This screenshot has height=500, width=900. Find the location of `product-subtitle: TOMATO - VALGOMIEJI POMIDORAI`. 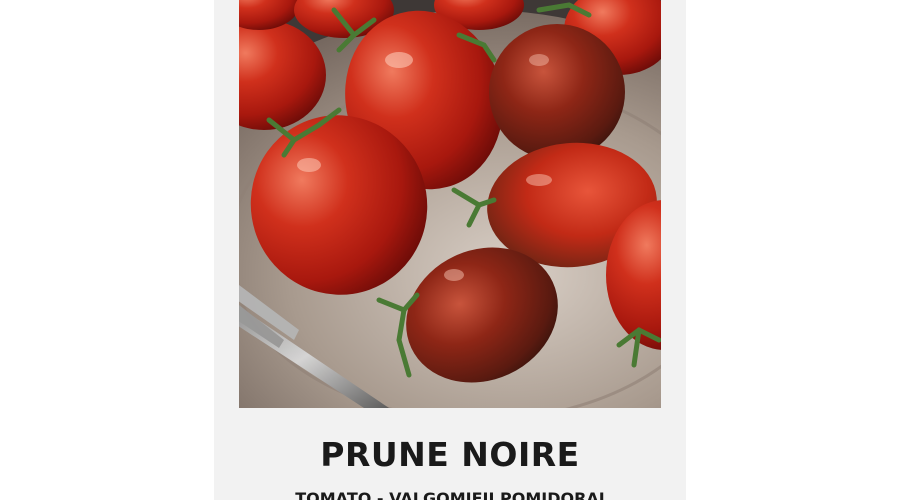

product-subtitle: TOMATO - VALGOMIEJI POMIDORAI is located at coordinates (450, 494).